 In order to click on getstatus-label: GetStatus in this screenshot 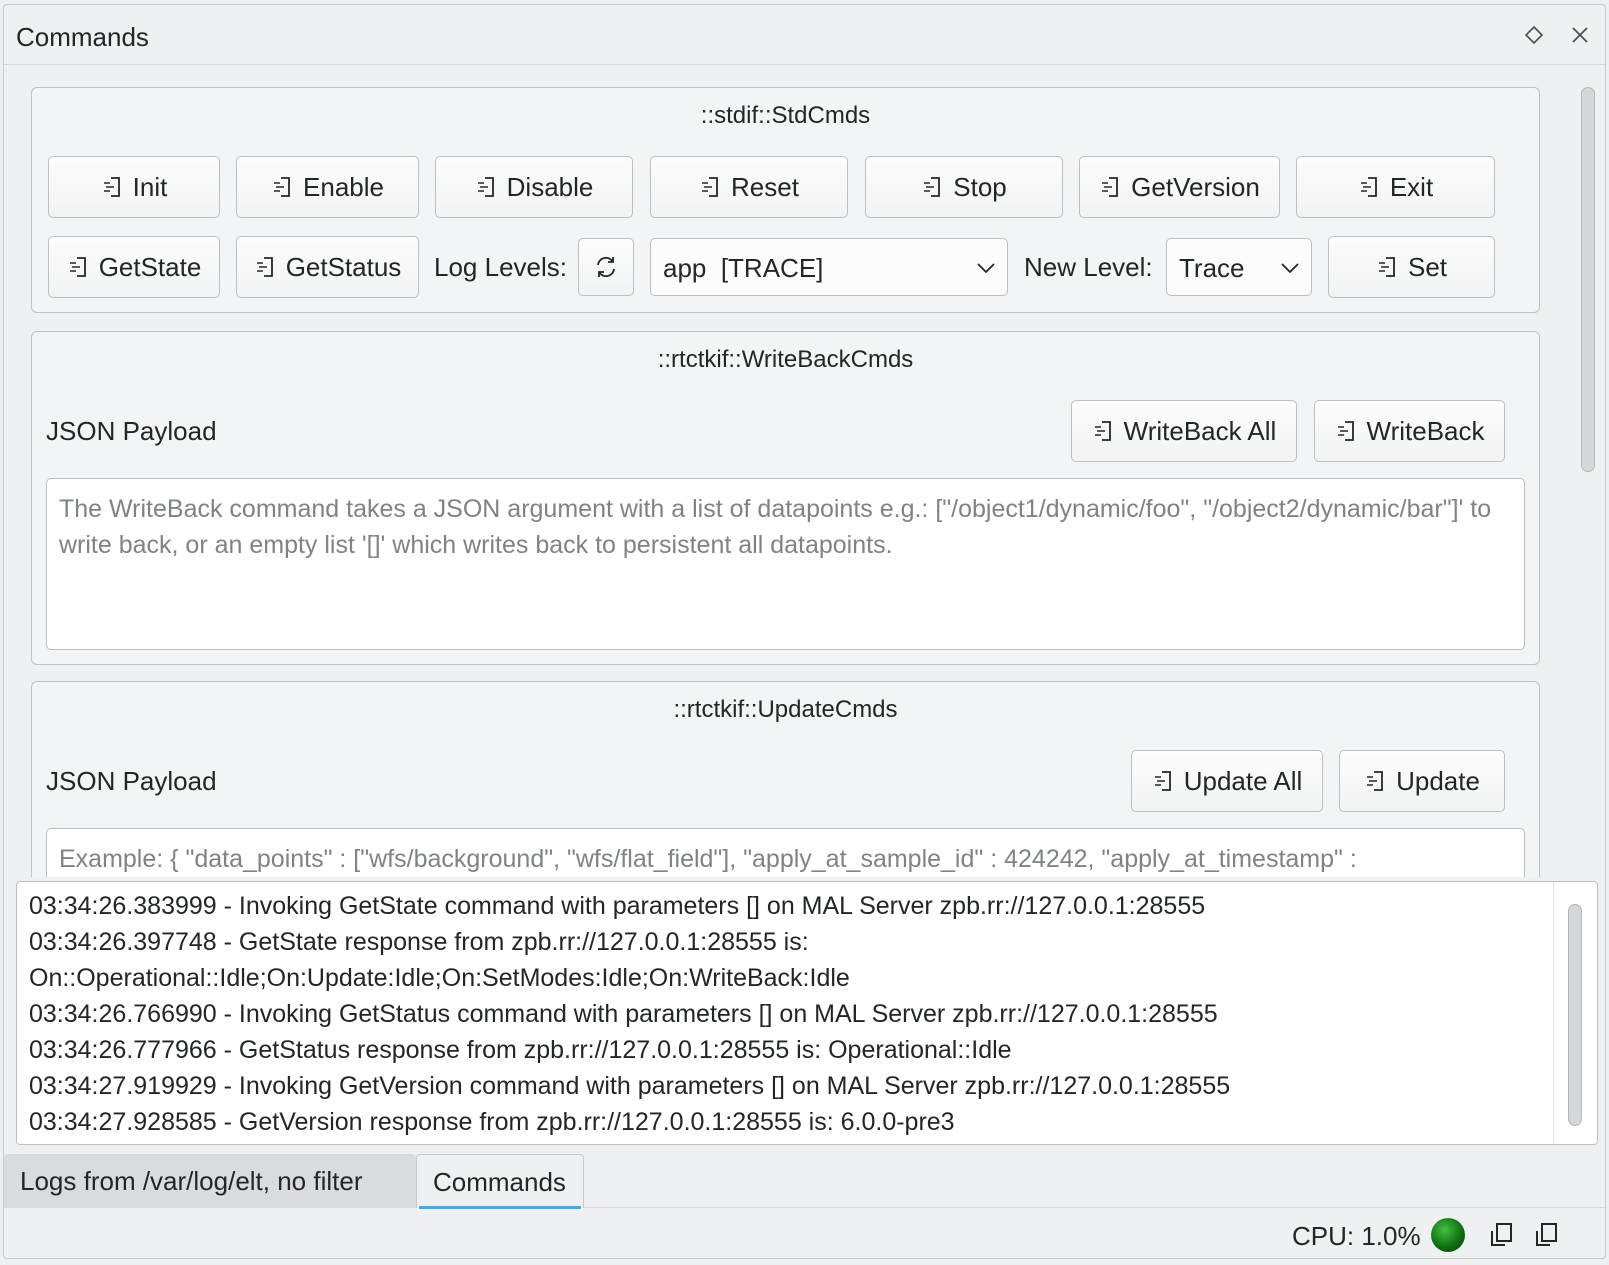, I will do `click(343, 266)`.